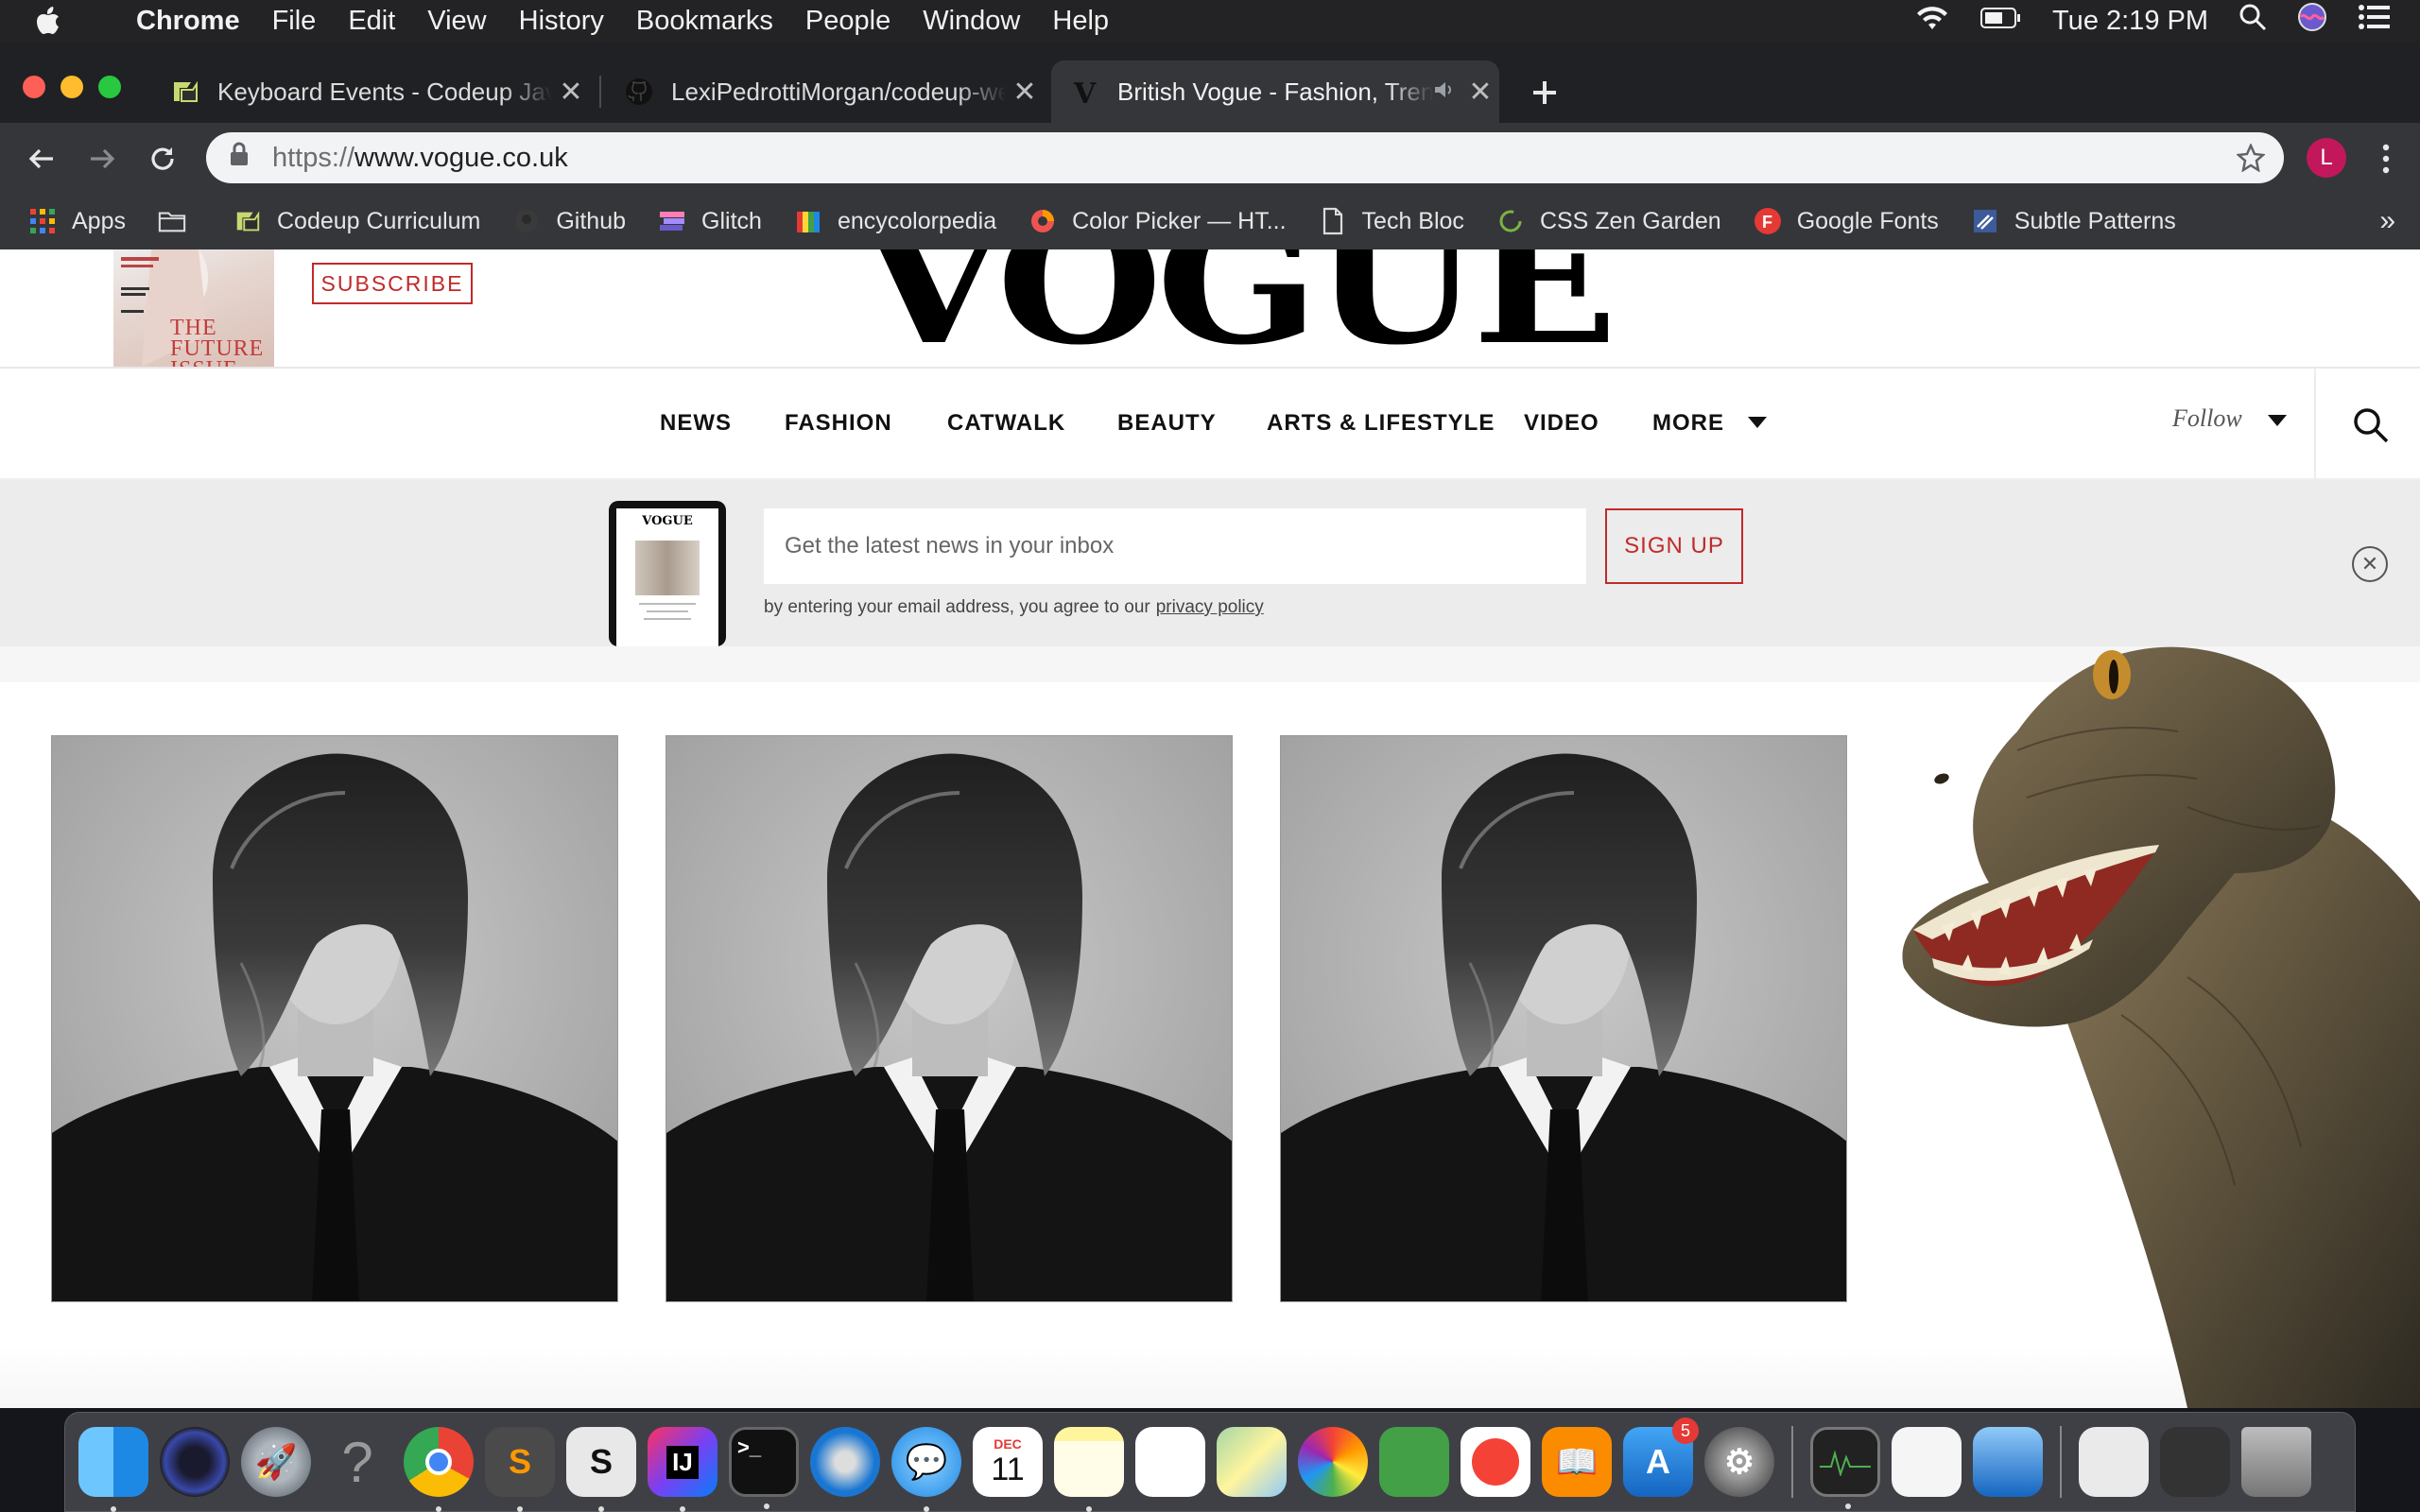 The image size is (2420, 1512). Describe the element at coordinates (179, 221) in the screenshot. I see `bookmark-folder` at that location.